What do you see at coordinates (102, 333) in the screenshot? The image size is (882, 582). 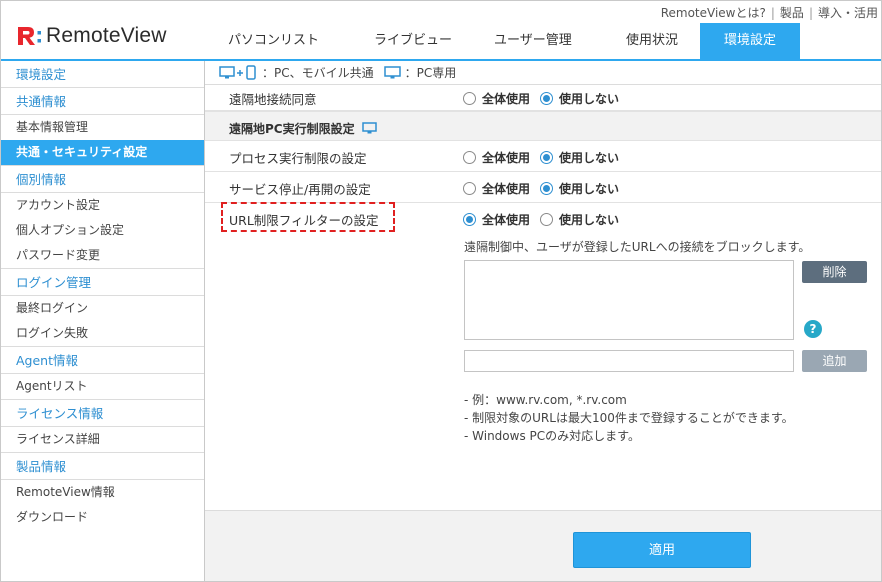 I see `sidebar-item-login-failure: ログイン失敗` at bounding box center [102, 333].